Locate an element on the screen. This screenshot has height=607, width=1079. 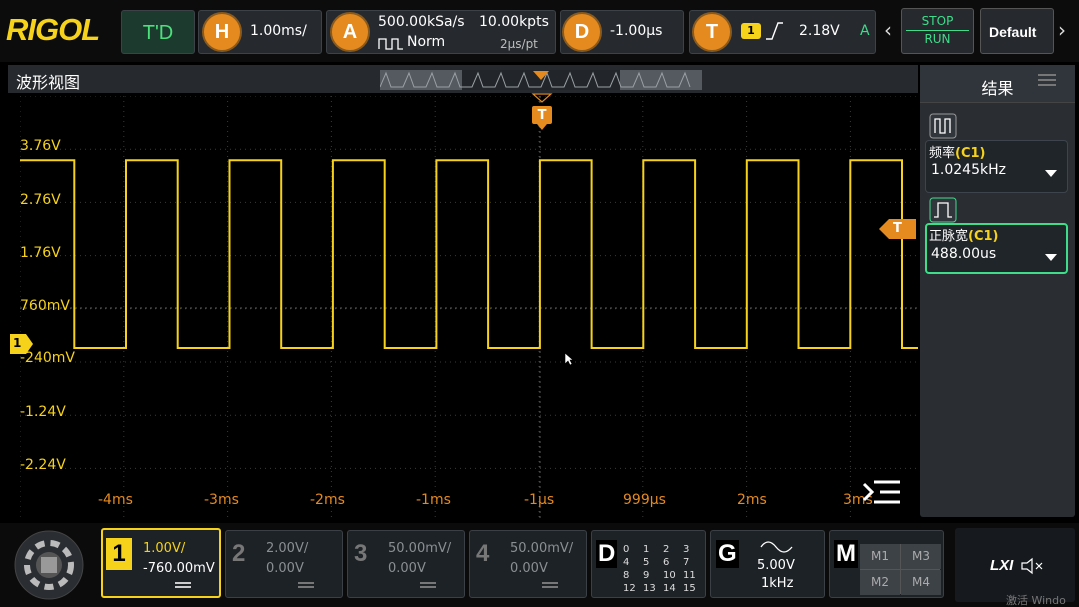
channel-1-scale: 1.00V/ is located at coordinates (164, 548).